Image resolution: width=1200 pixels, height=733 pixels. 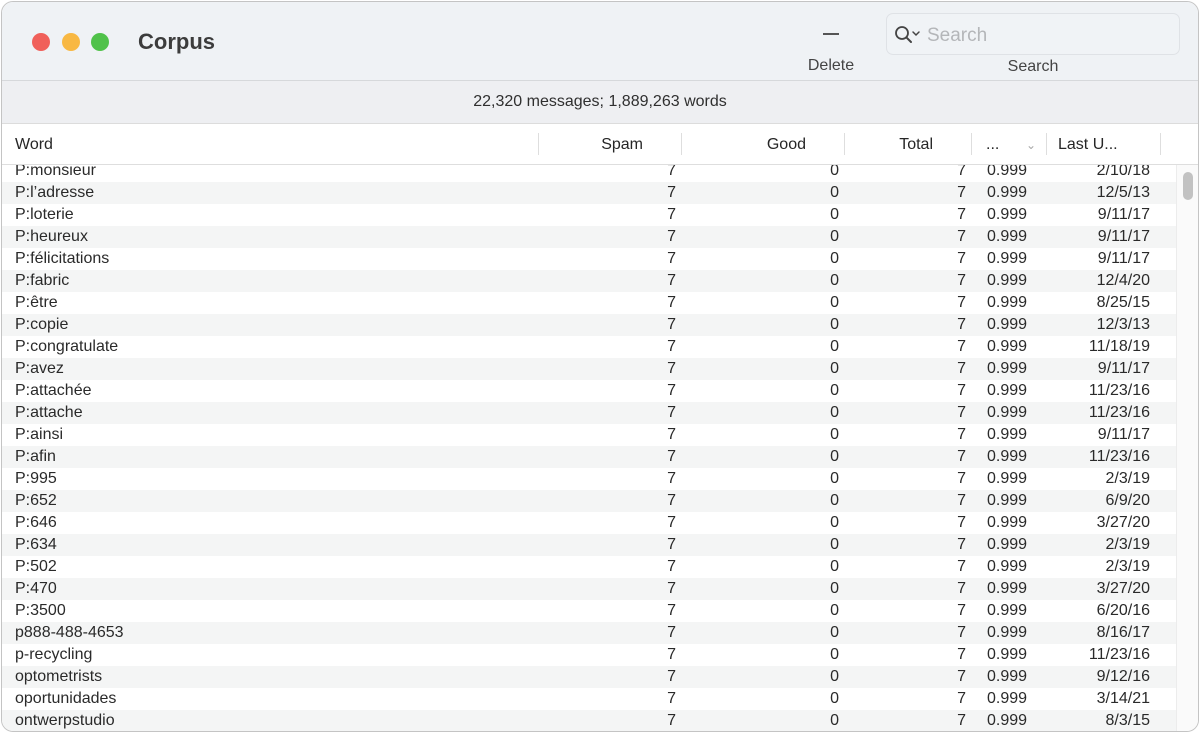 I want to click on cell-last-used: 12/3/13, so click(x=1123, y=324).